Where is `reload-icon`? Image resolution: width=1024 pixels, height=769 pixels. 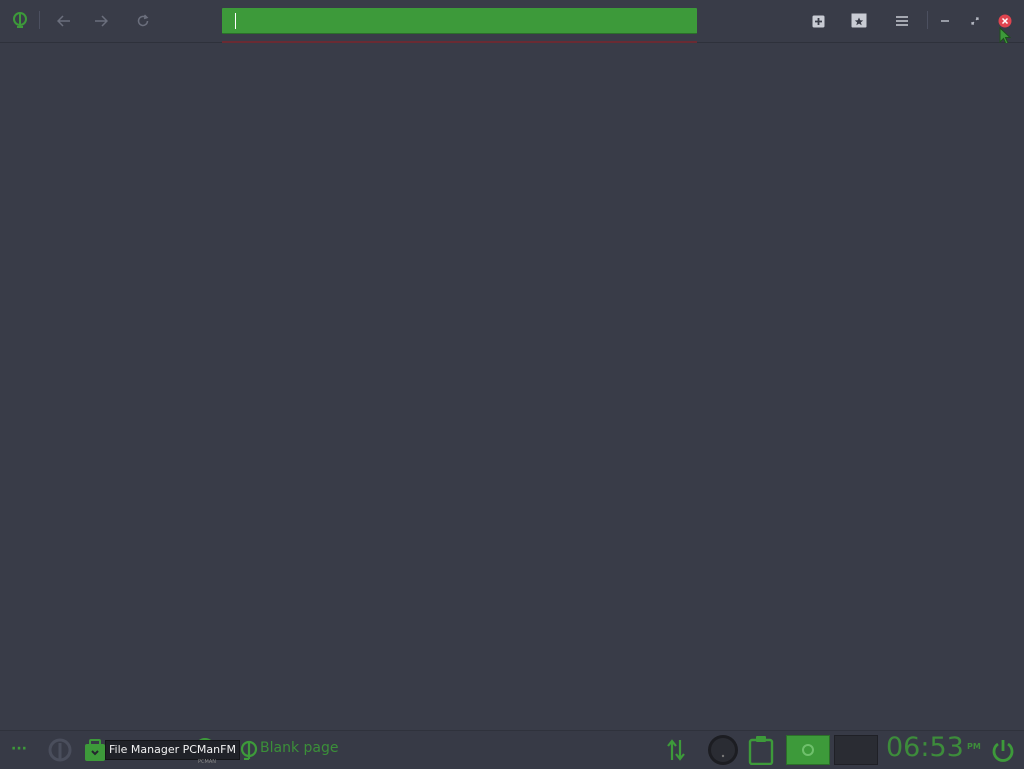 reload-icon is located at coordinates (143, 21).